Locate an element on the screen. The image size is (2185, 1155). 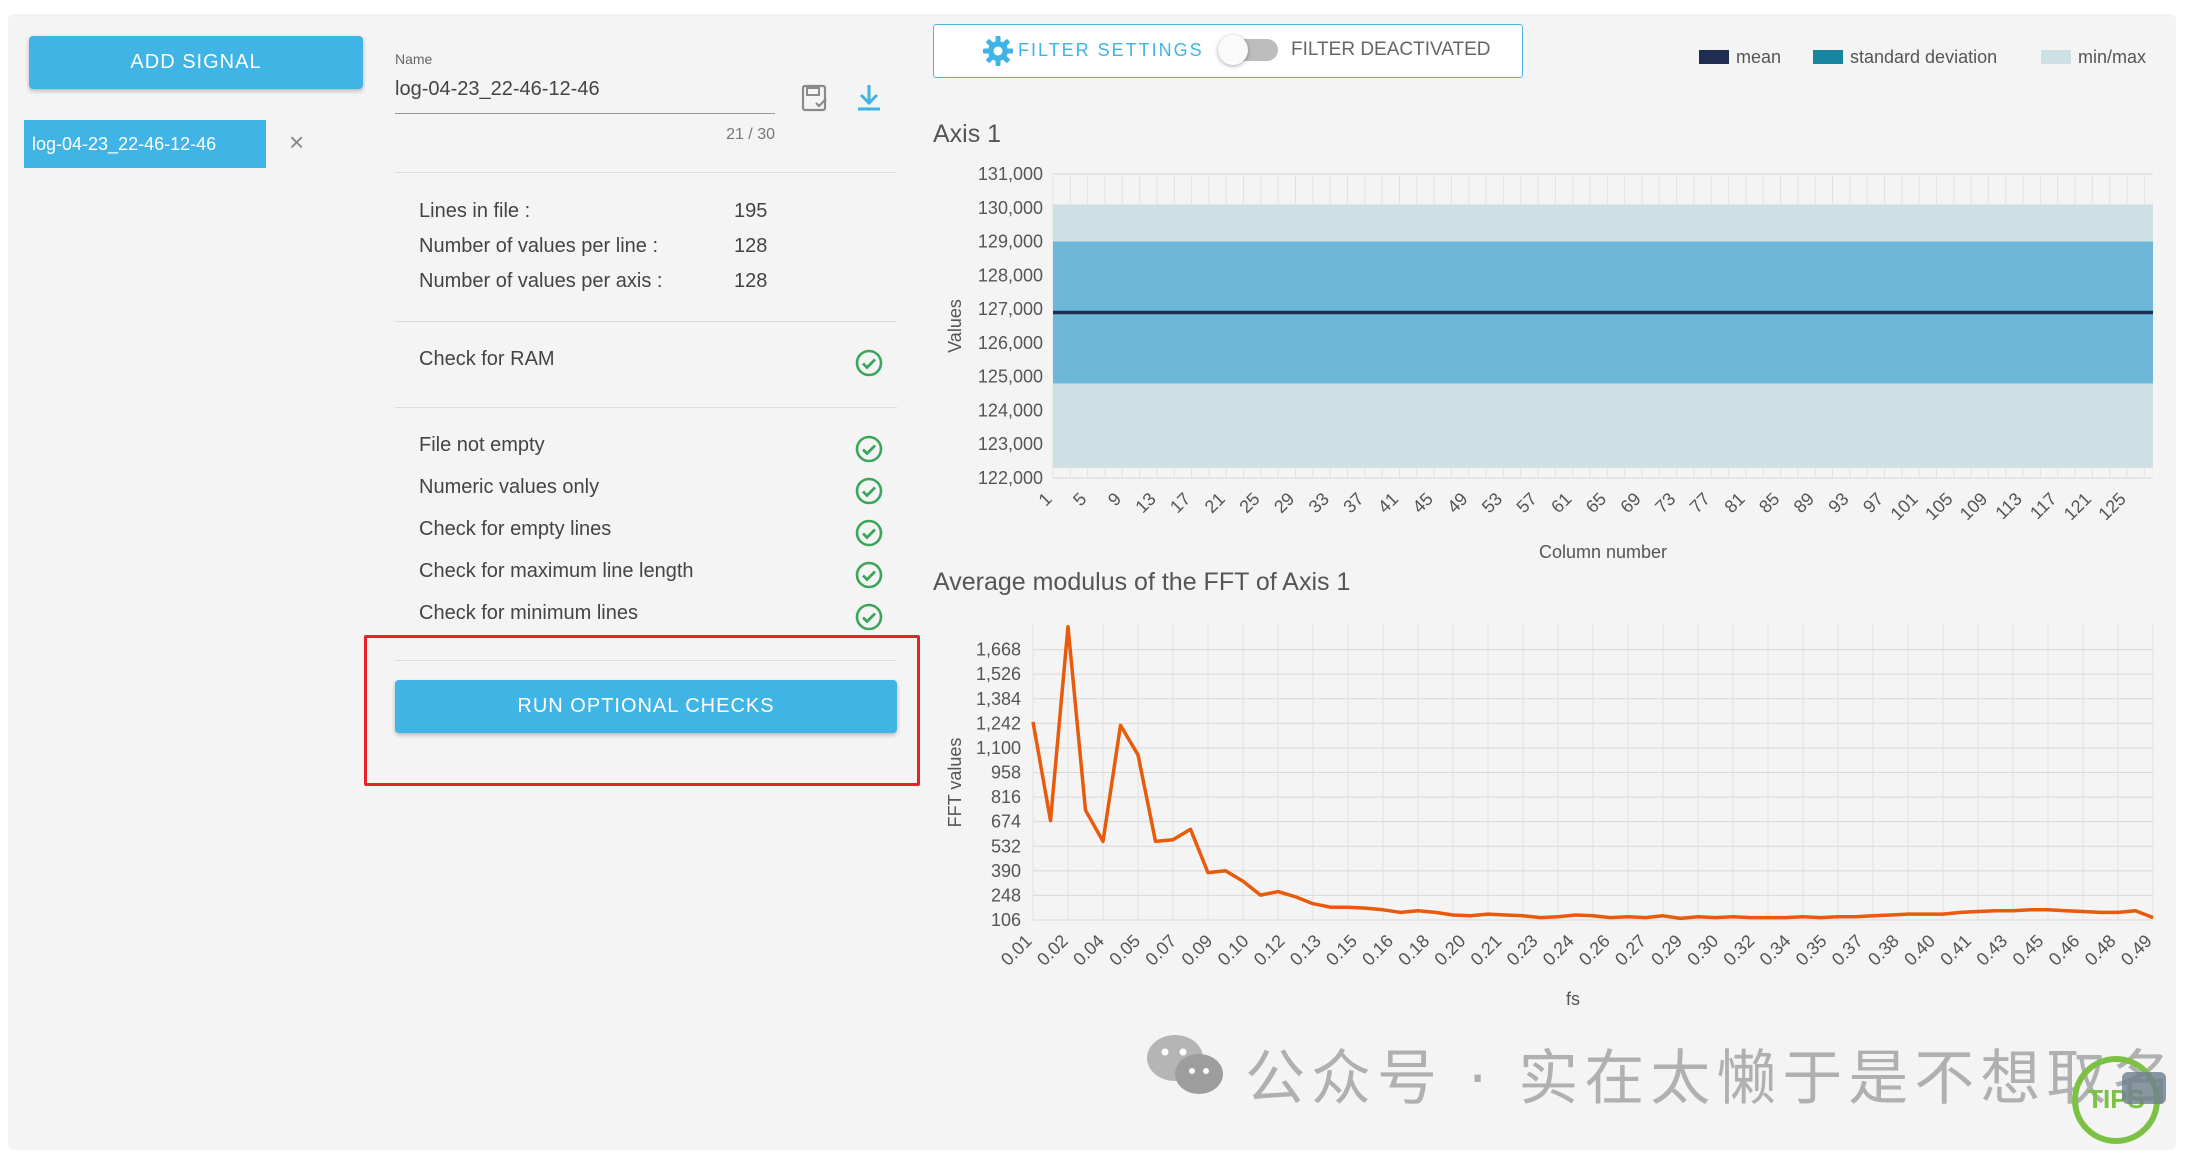
x-tick-label: 0.46 is located at coordinates (2064, 950).